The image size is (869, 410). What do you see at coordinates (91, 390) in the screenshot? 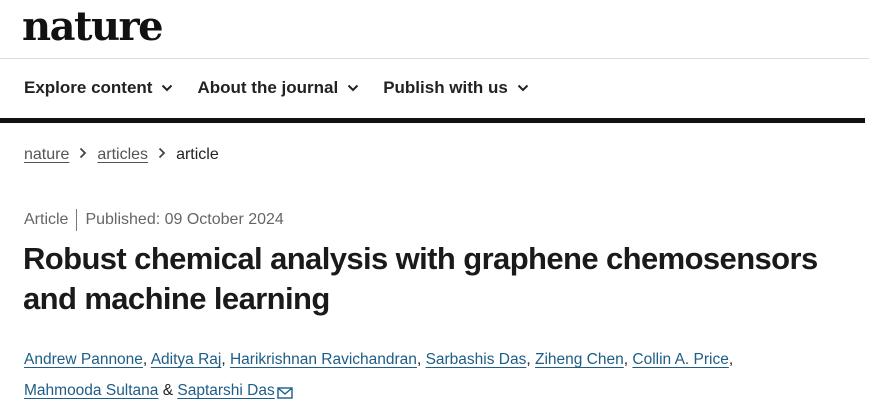
I see `author-link: Mahmooda Sultana` at bounding box center [91, 390].